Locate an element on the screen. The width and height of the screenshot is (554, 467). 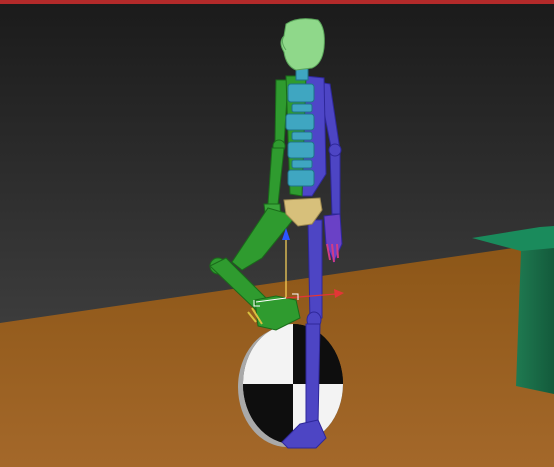
green-box is located at coordinates (512, 310).